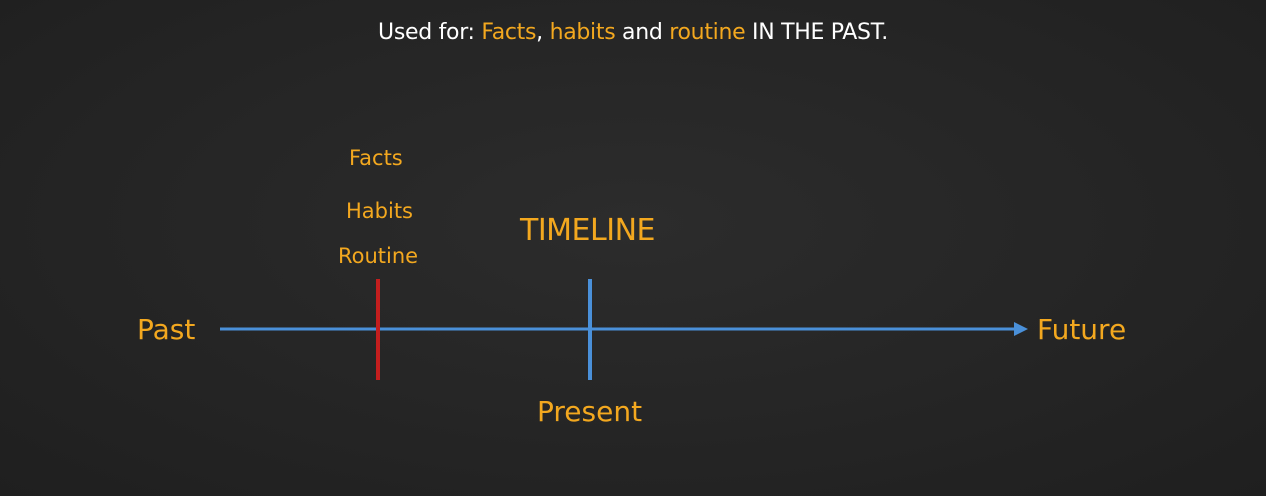 Image resolution: width=1266 pixels, height=496 pixels. I want to click on habits-label: Habits, so click(379, 211).